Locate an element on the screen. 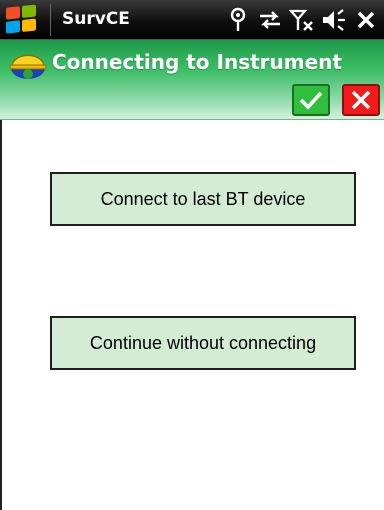 The width and height of the screenshot is (384, 510). connect-last-bt-label: Connect to last BT device is located at coordinates (203, 198).